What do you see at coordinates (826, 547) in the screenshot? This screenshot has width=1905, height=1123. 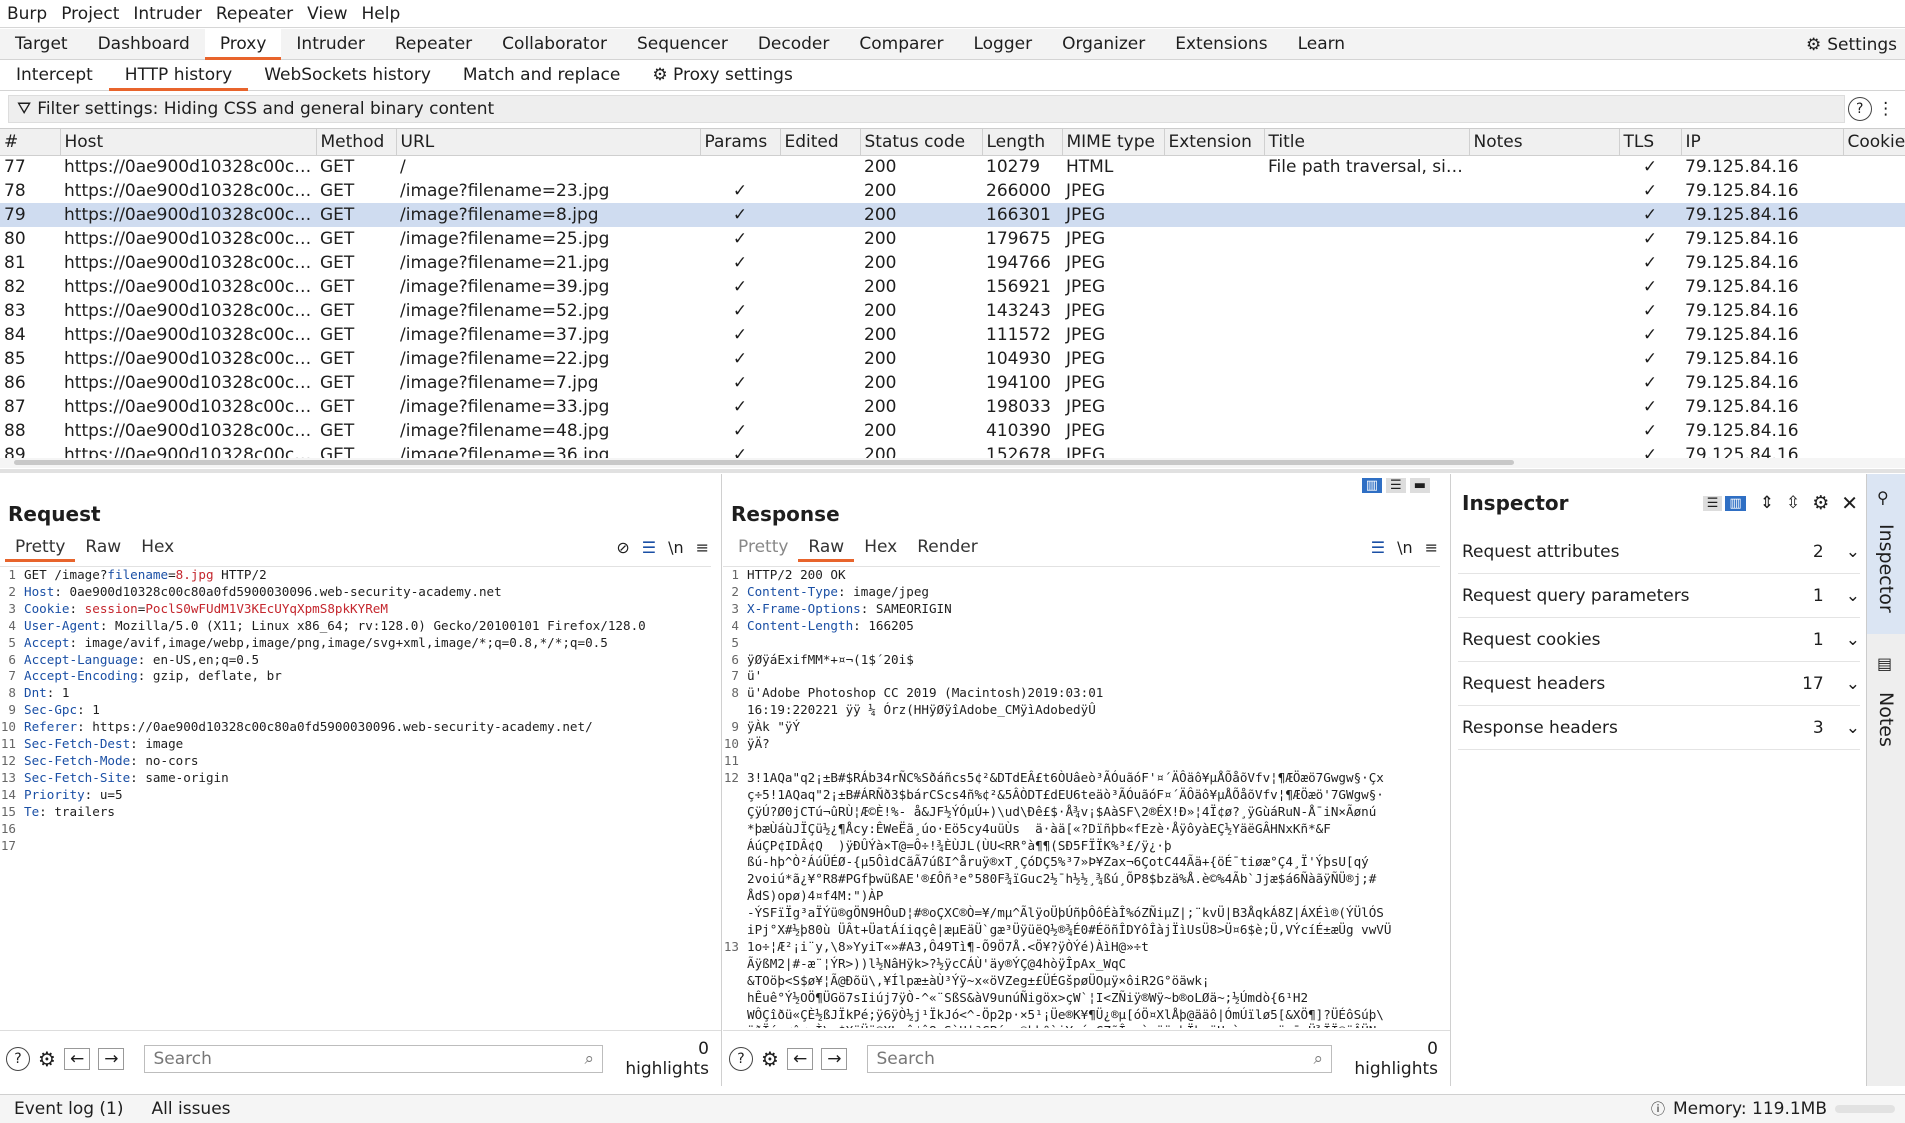 I see `response-tab-raw: Raw` at bounding box center [826, 547].